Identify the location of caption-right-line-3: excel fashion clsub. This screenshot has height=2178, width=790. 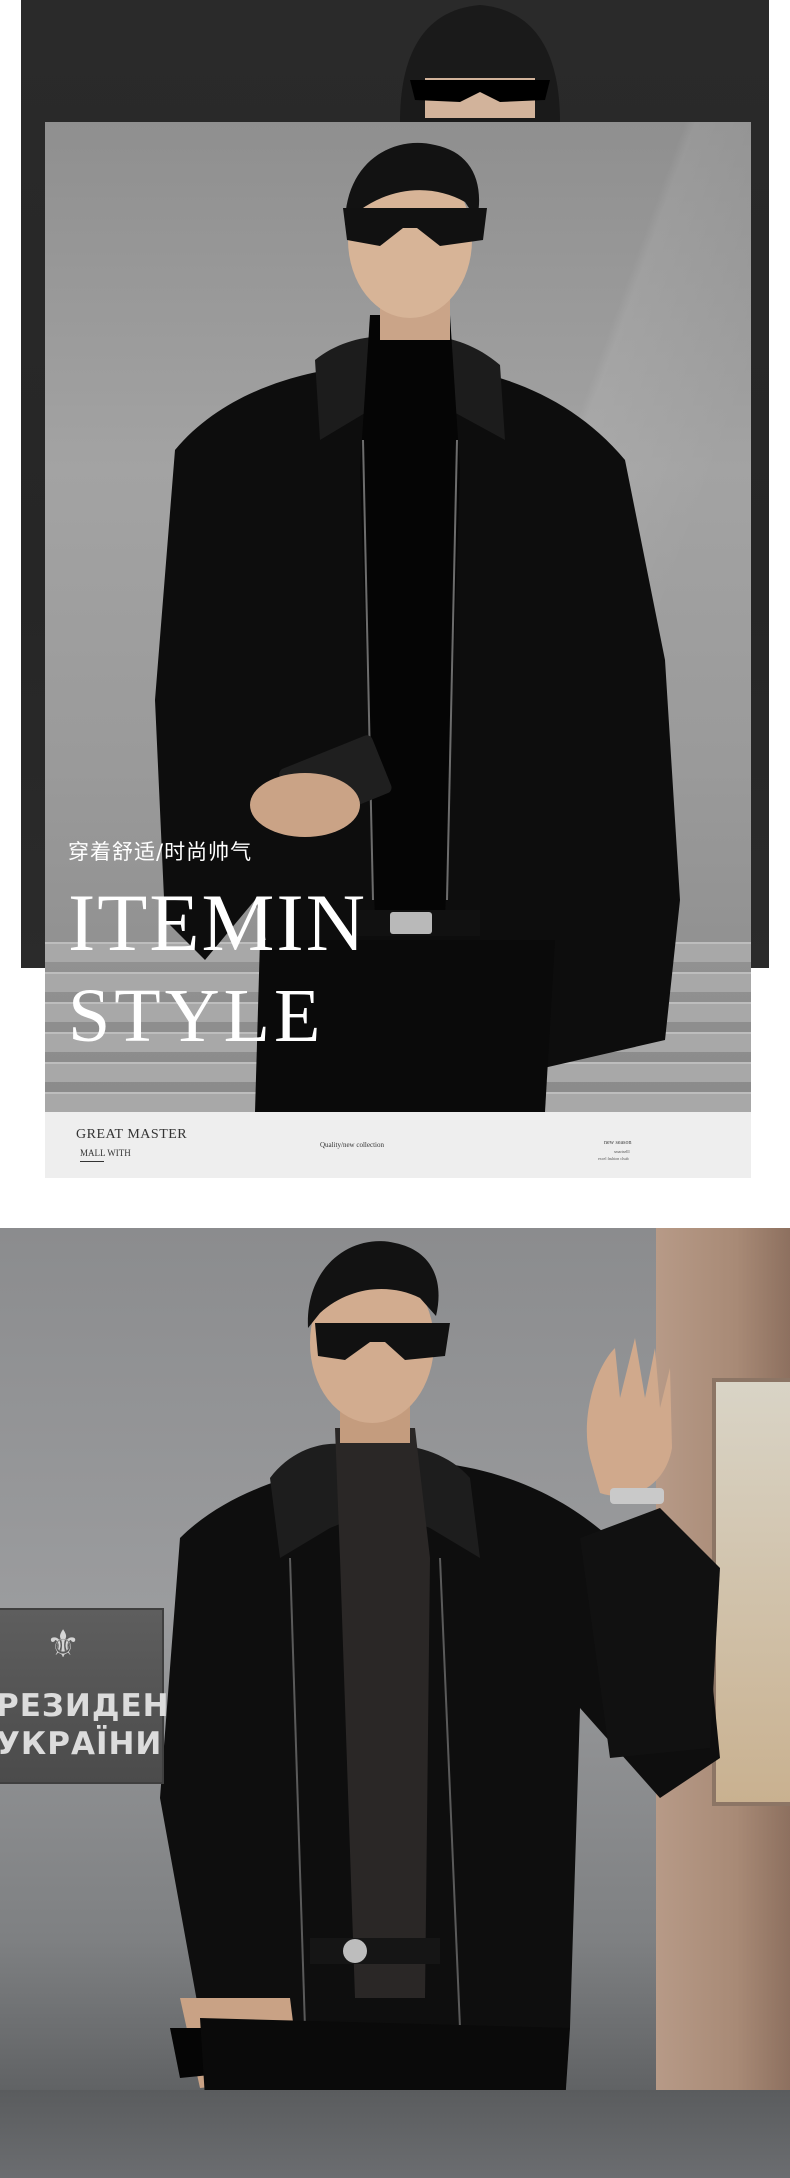
(613, 1158).